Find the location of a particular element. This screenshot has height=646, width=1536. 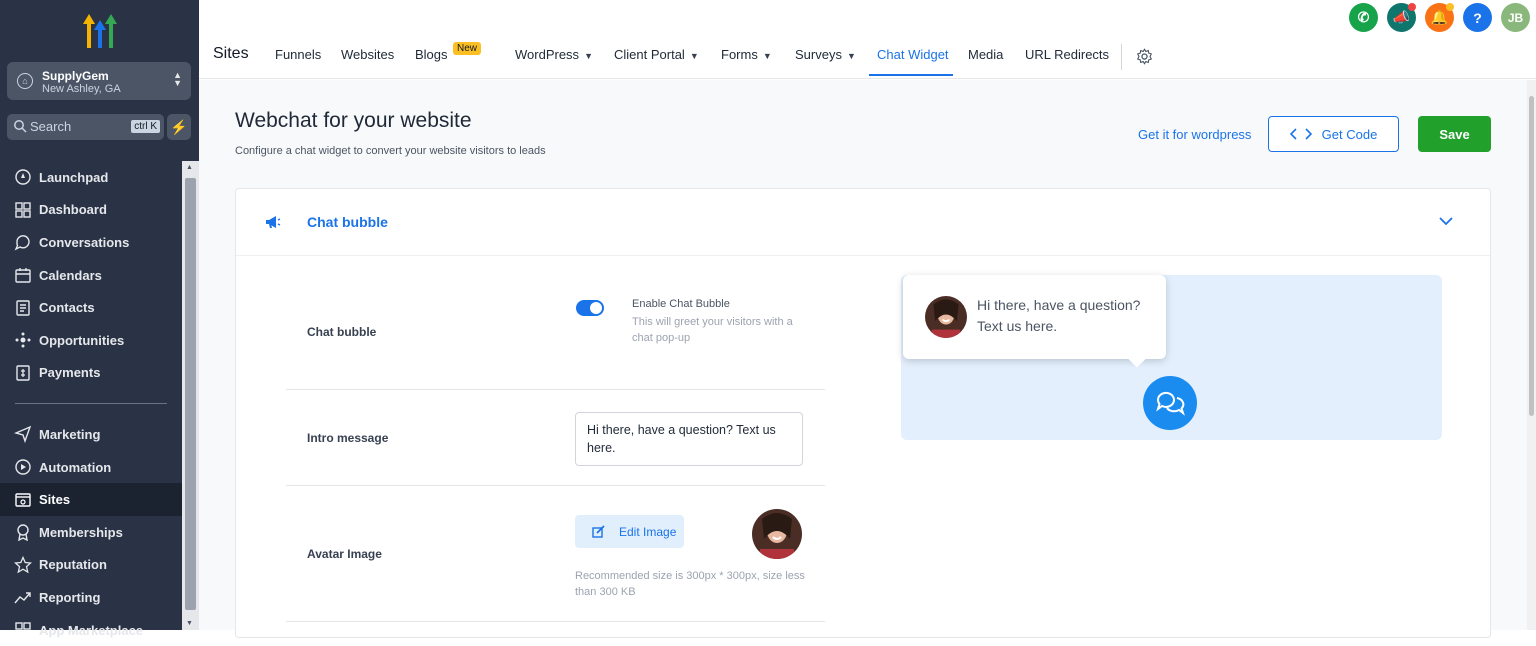

toolbar-divider is located at coordinates (1121, 57).